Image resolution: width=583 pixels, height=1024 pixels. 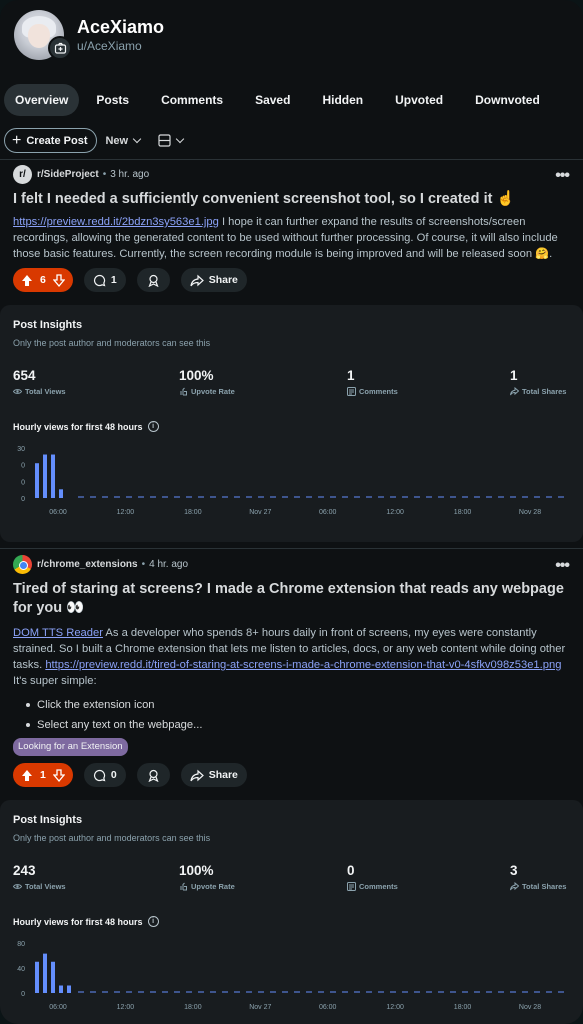 I want to click on tab-hidden: Hidden, so click(x=342, y=100).